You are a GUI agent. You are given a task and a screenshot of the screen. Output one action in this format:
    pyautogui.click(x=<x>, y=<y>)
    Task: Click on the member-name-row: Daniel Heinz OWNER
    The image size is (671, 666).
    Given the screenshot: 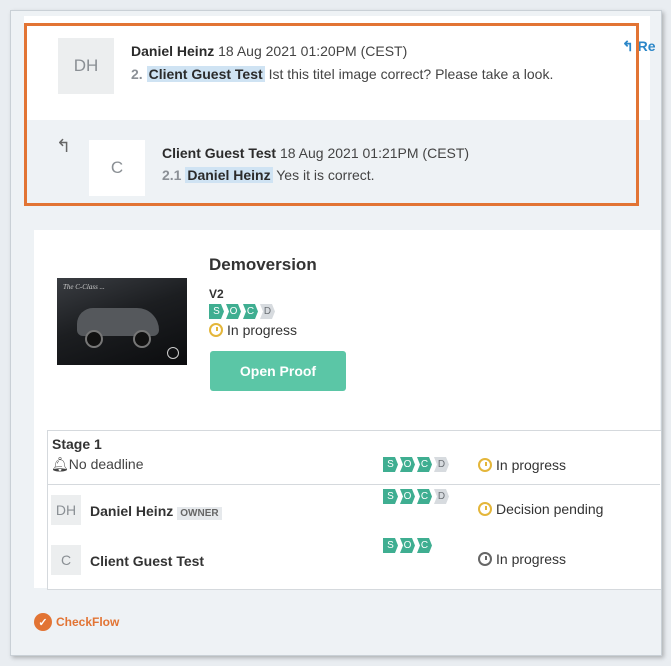 What is the action you would take?
    pyautogui.click(x=156, y=511)
    